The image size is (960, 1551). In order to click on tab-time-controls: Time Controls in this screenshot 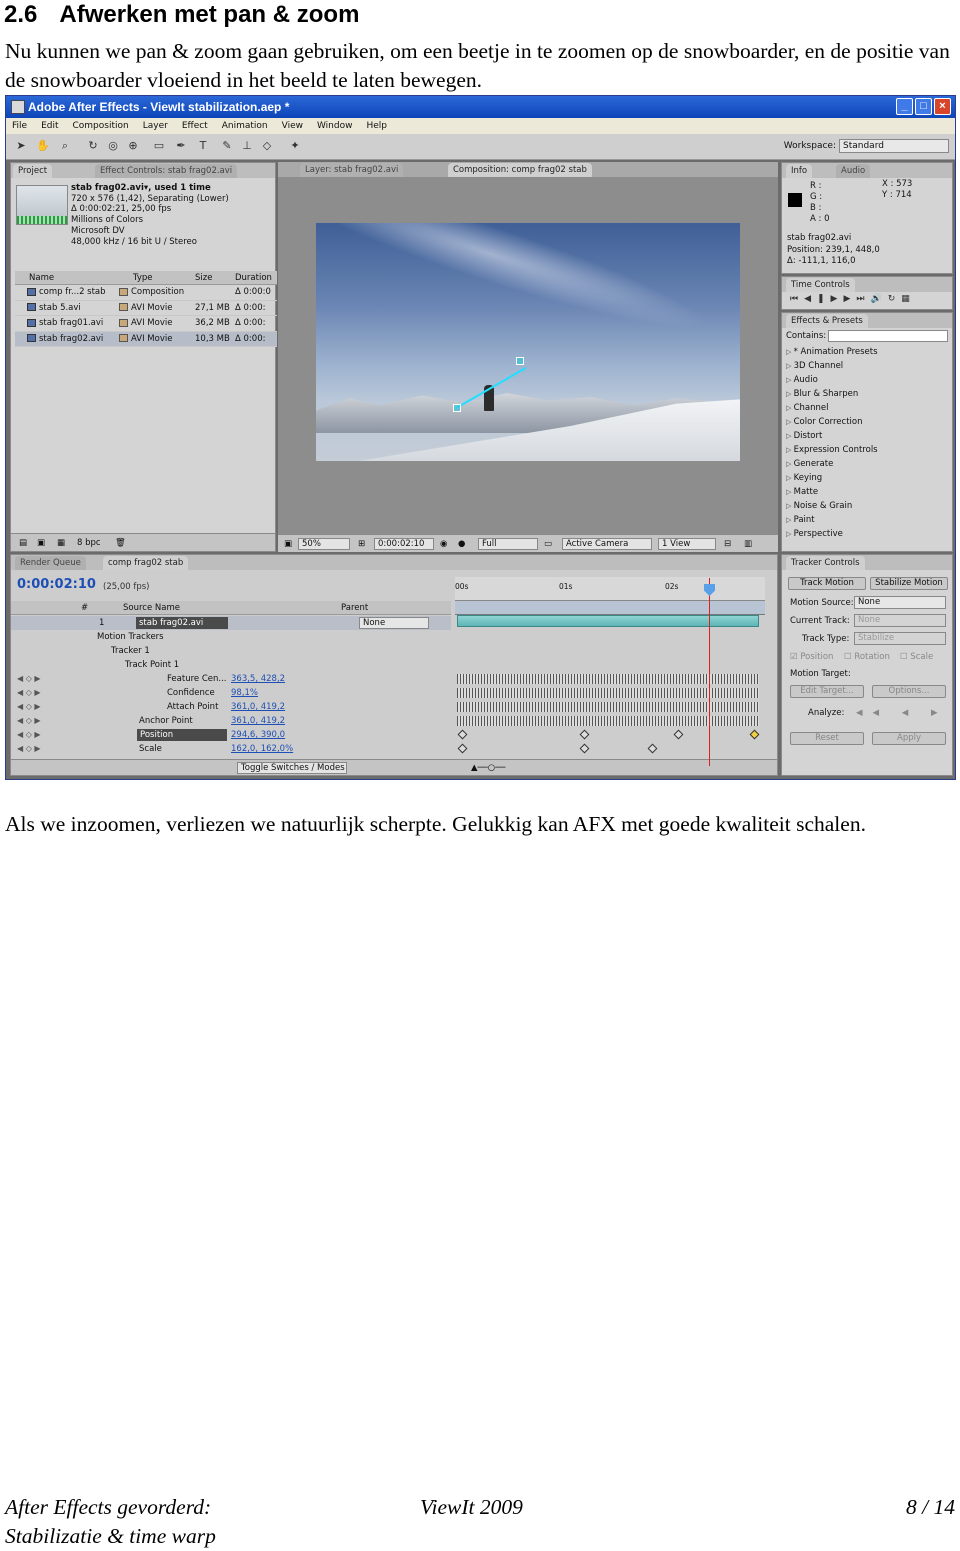, I will do `click(820, 285)`.